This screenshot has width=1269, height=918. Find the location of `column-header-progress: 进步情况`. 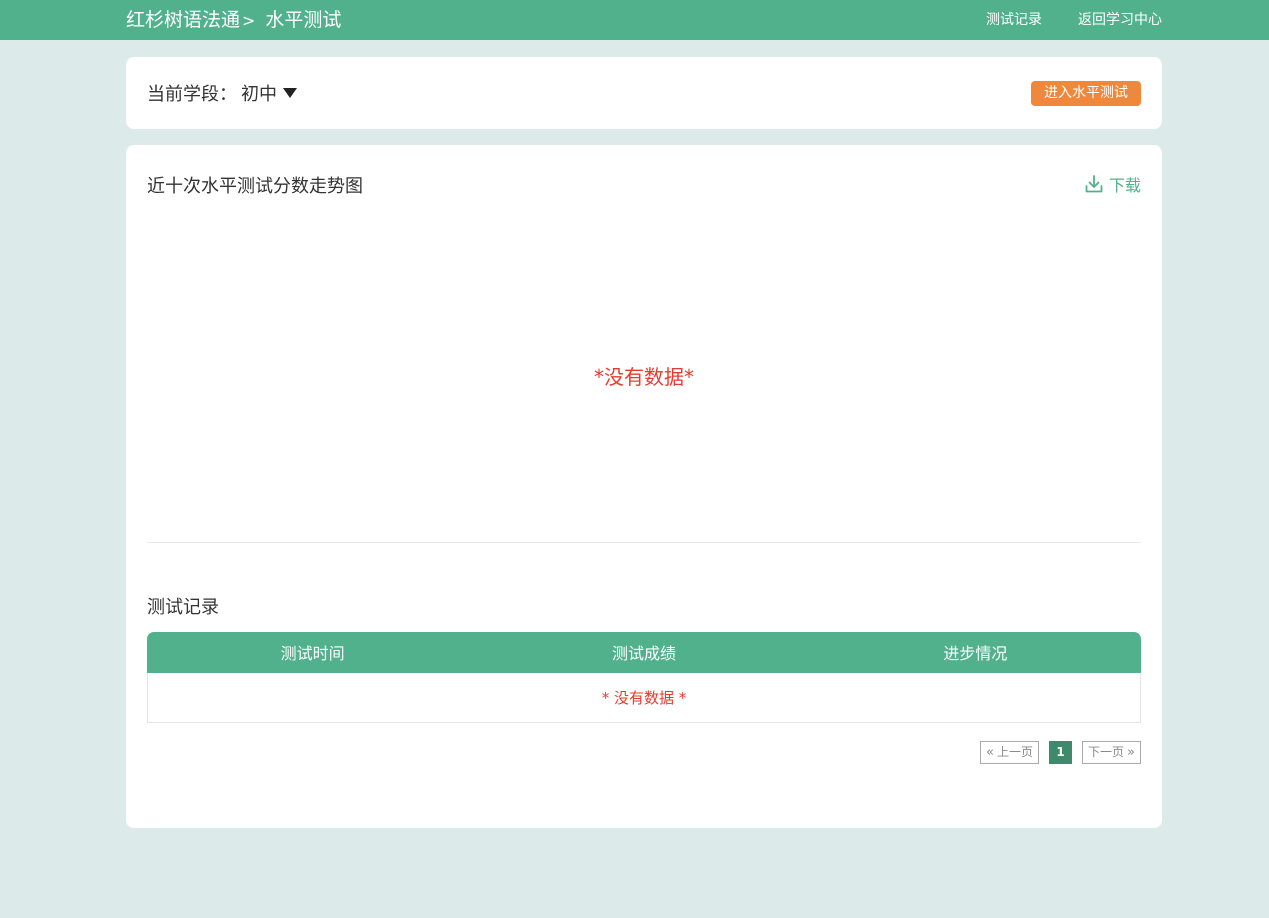

column-header-progress: 进步情况 is located at coordinates (975, 653).